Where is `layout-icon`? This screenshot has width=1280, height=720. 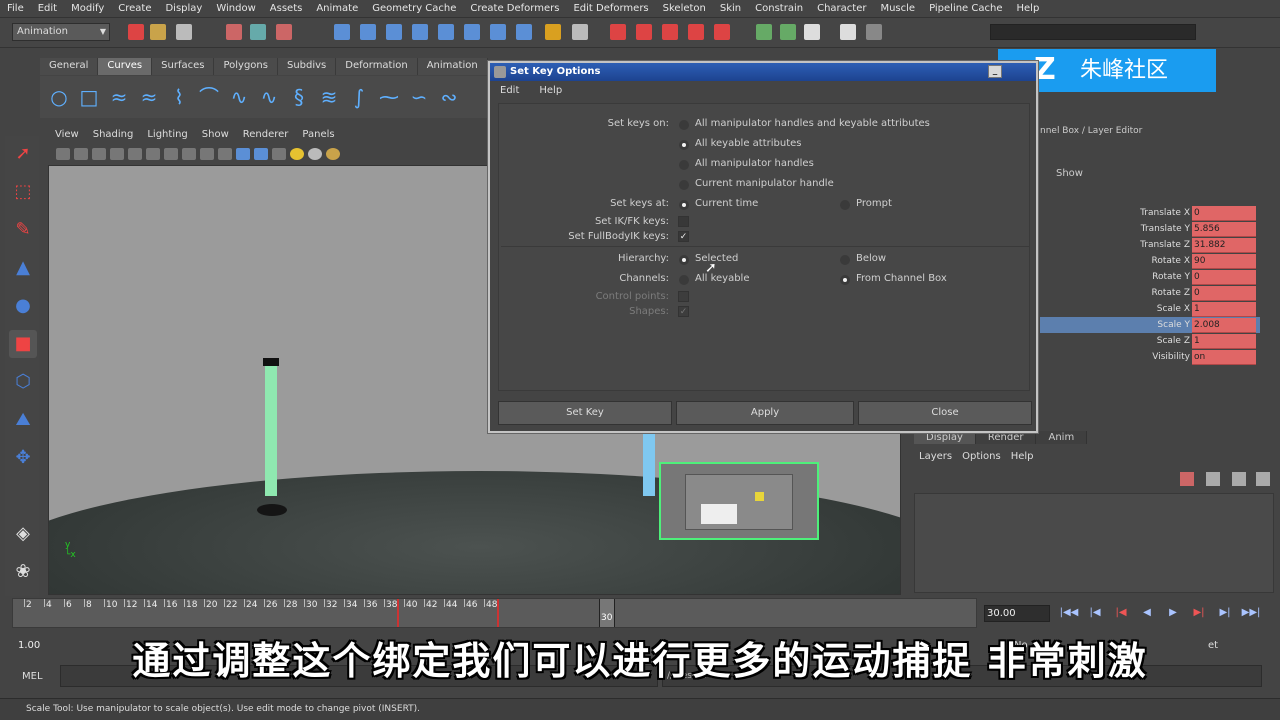 layout-icon is located at coordinates (848, 32).